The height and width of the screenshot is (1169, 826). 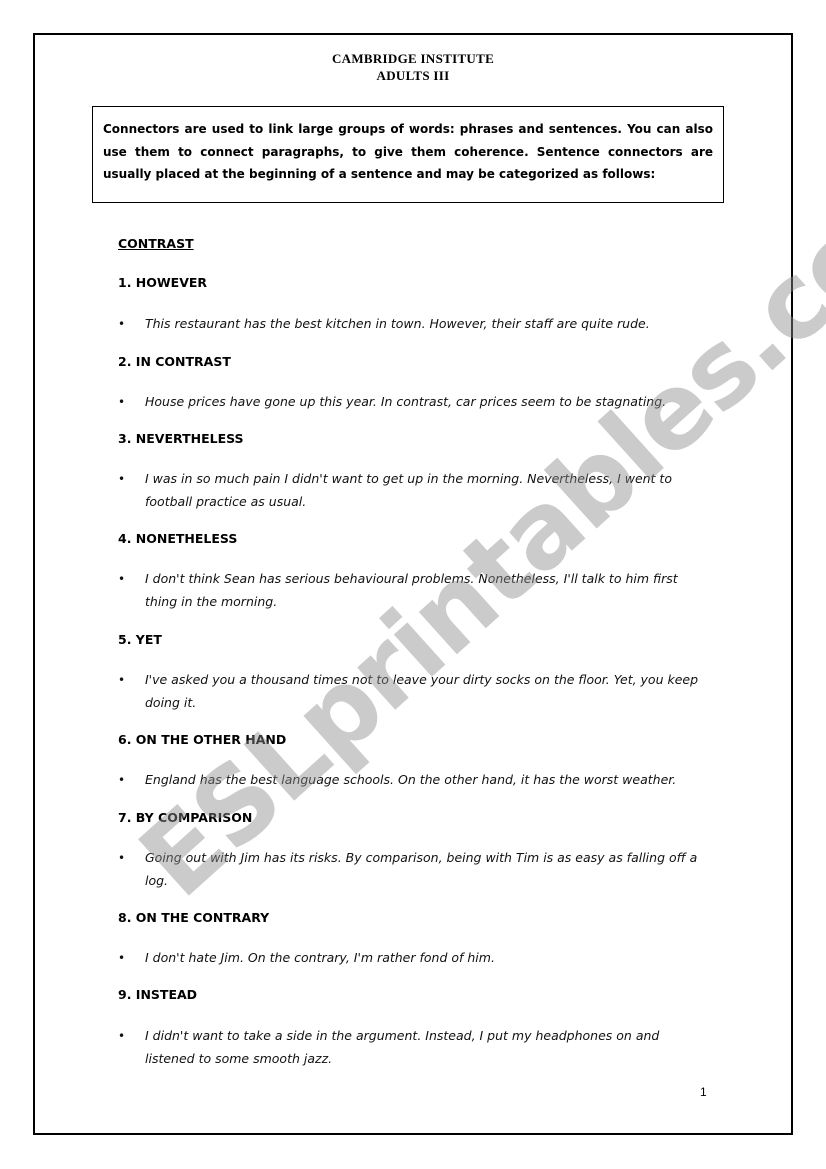 I want to click on item-heading: 9. INSTEAD, so click(x=158, y=994).